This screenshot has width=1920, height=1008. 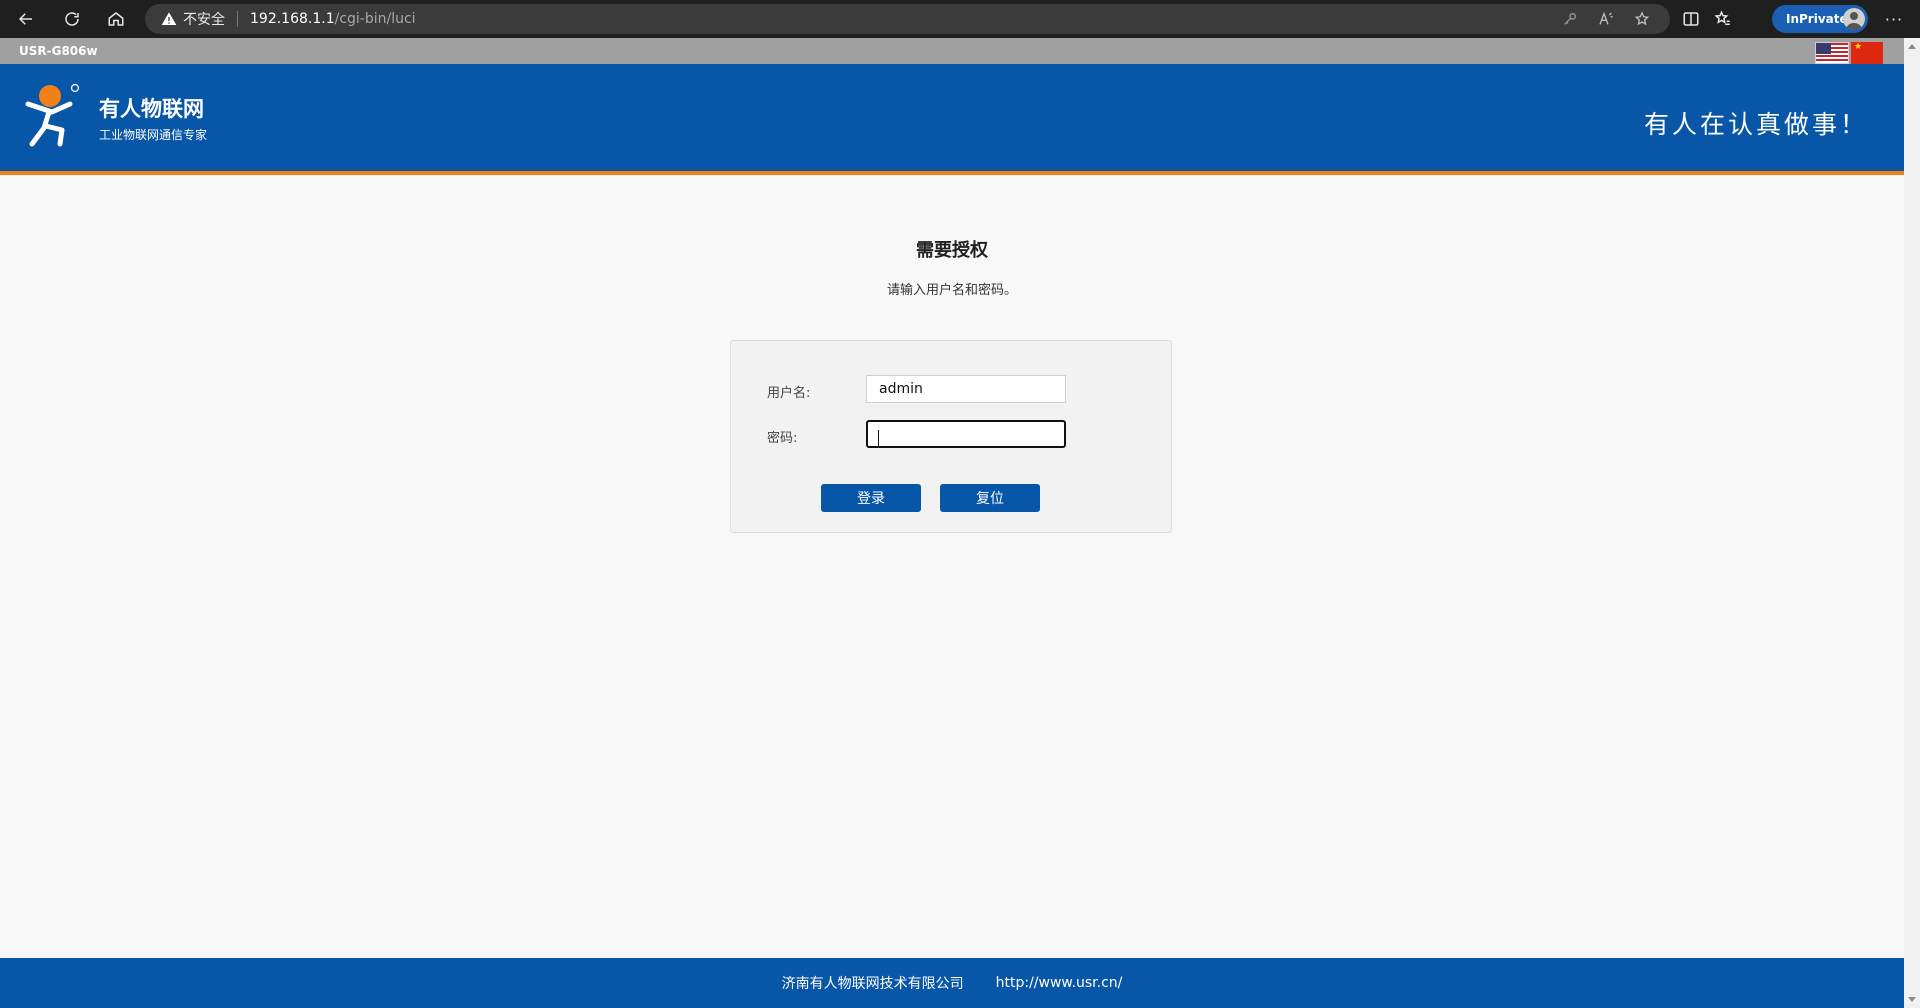 I want to click on home-button, so click(x=116, y=19).